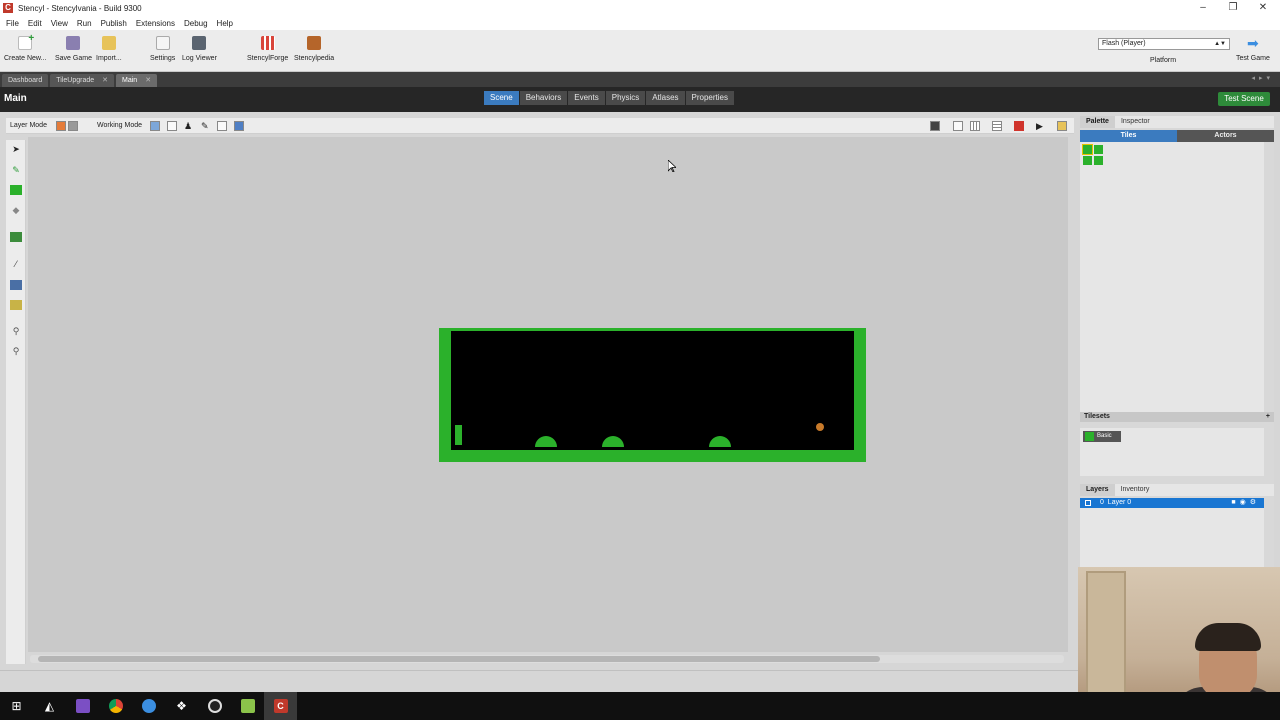 The height and width of the screenshot is (720, 1280). I want to click on menu-edit: Edit, so click(35, 23).